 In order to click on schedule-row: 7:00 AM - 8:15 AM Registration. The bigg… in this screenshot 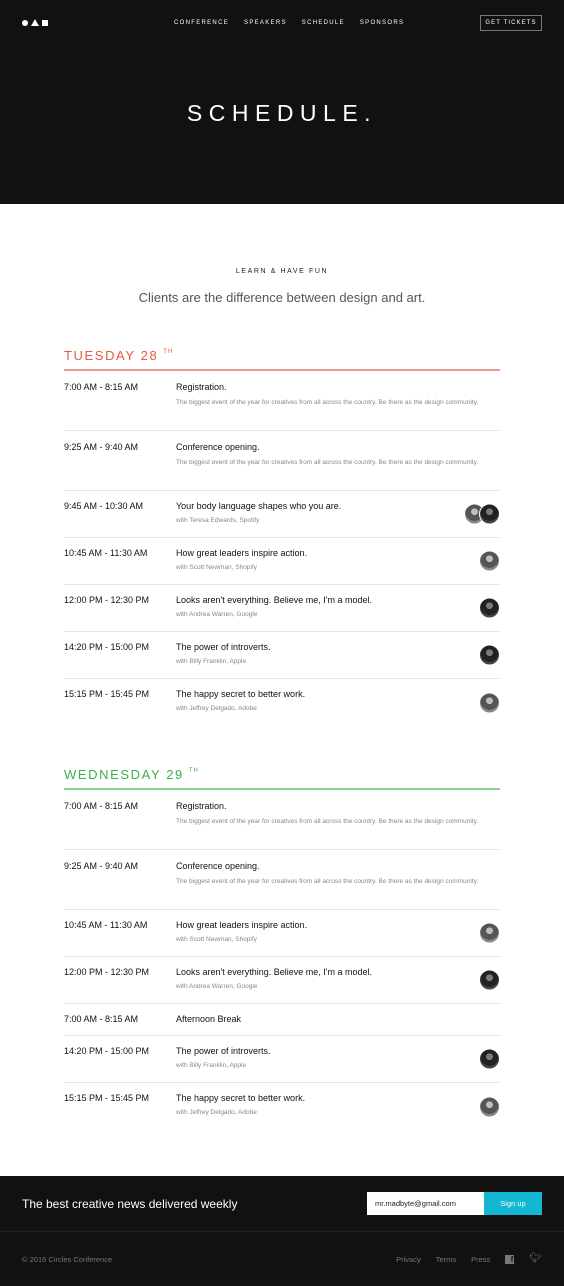, I will do `click(282, 820)`.